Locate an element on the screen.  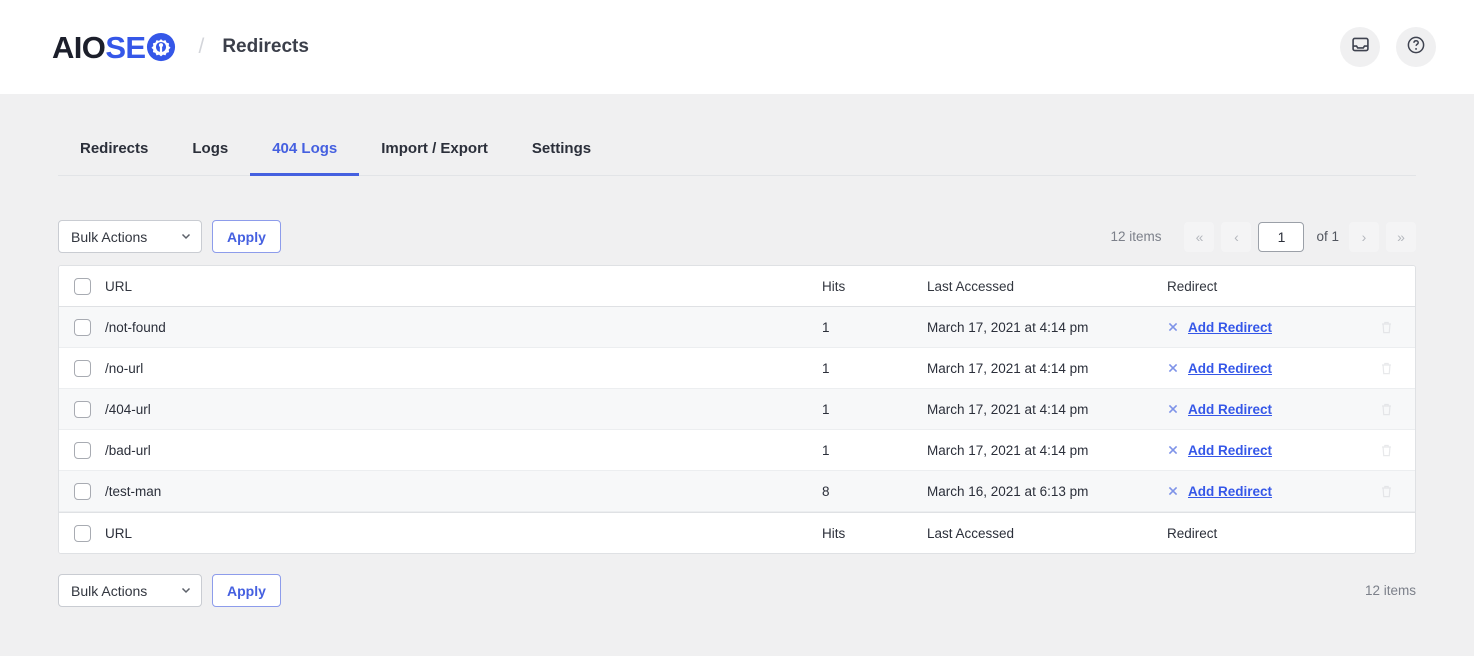
logo-text-seo: SE is located at coordinates (125, 47).